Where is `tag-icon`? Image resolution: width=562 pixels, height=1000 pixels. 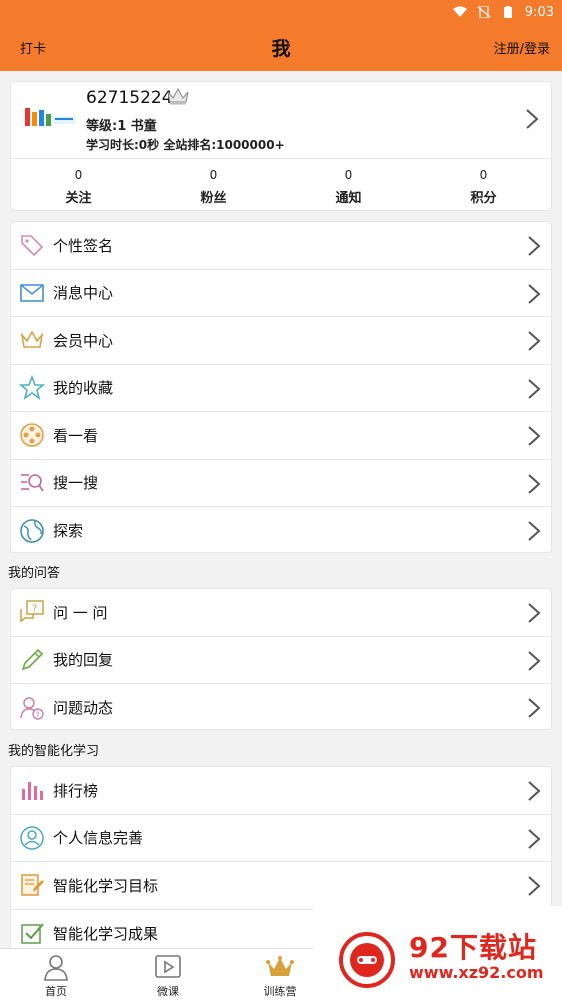 tag-icon is located at coordinates (32, 246).